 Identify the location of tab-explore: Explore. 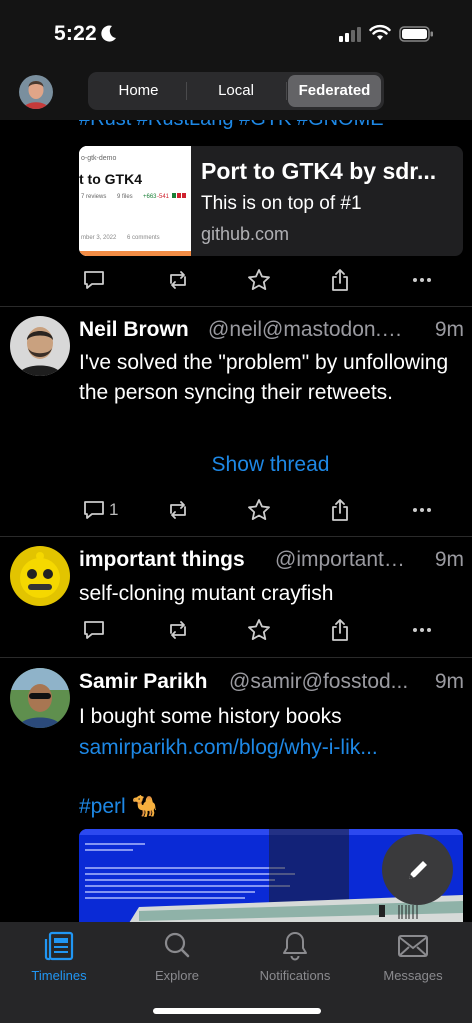
(177, 956).